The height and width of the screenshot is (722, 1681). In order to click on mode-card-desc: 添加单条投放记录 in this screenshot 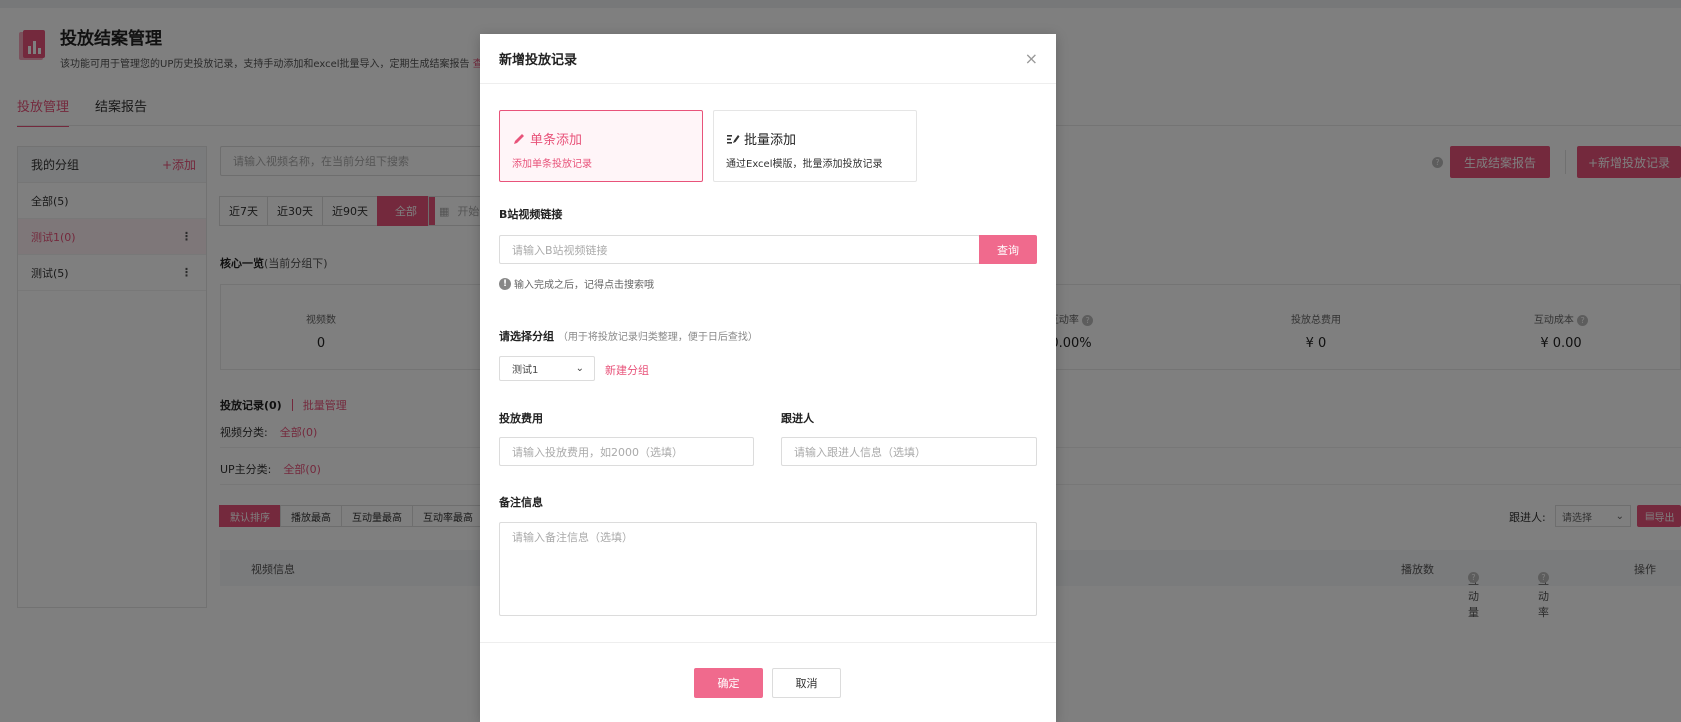, I will do `click(552, 164)`.